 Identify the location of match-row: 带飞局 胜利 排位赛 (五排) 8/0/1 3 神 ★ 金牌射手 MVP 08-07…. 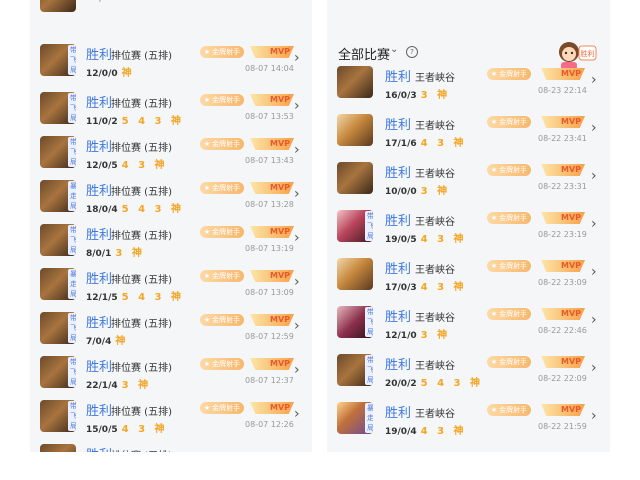
(171, 242).